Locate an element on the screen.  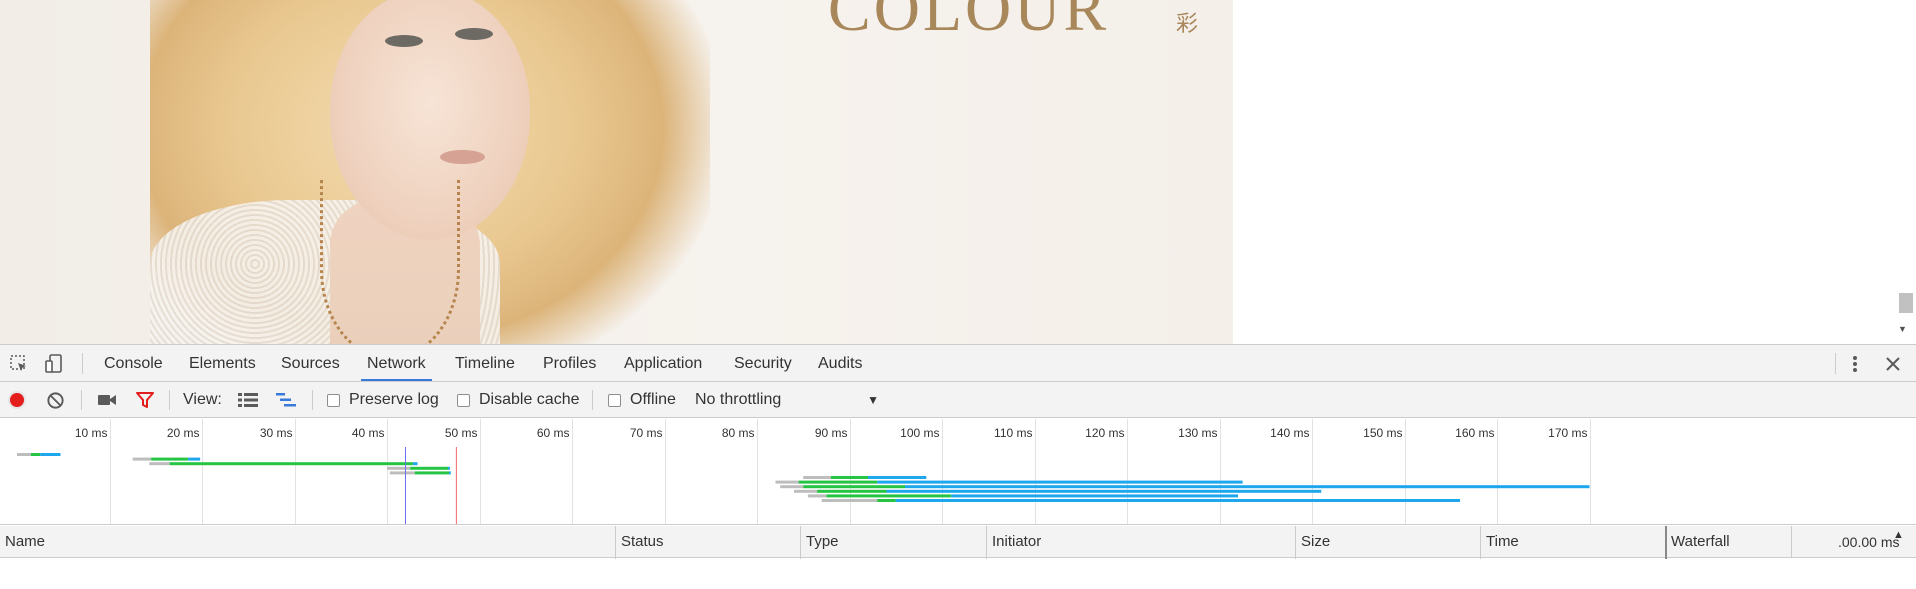
overview-tick-label: 70 ms is located at coordinates (646, 433).